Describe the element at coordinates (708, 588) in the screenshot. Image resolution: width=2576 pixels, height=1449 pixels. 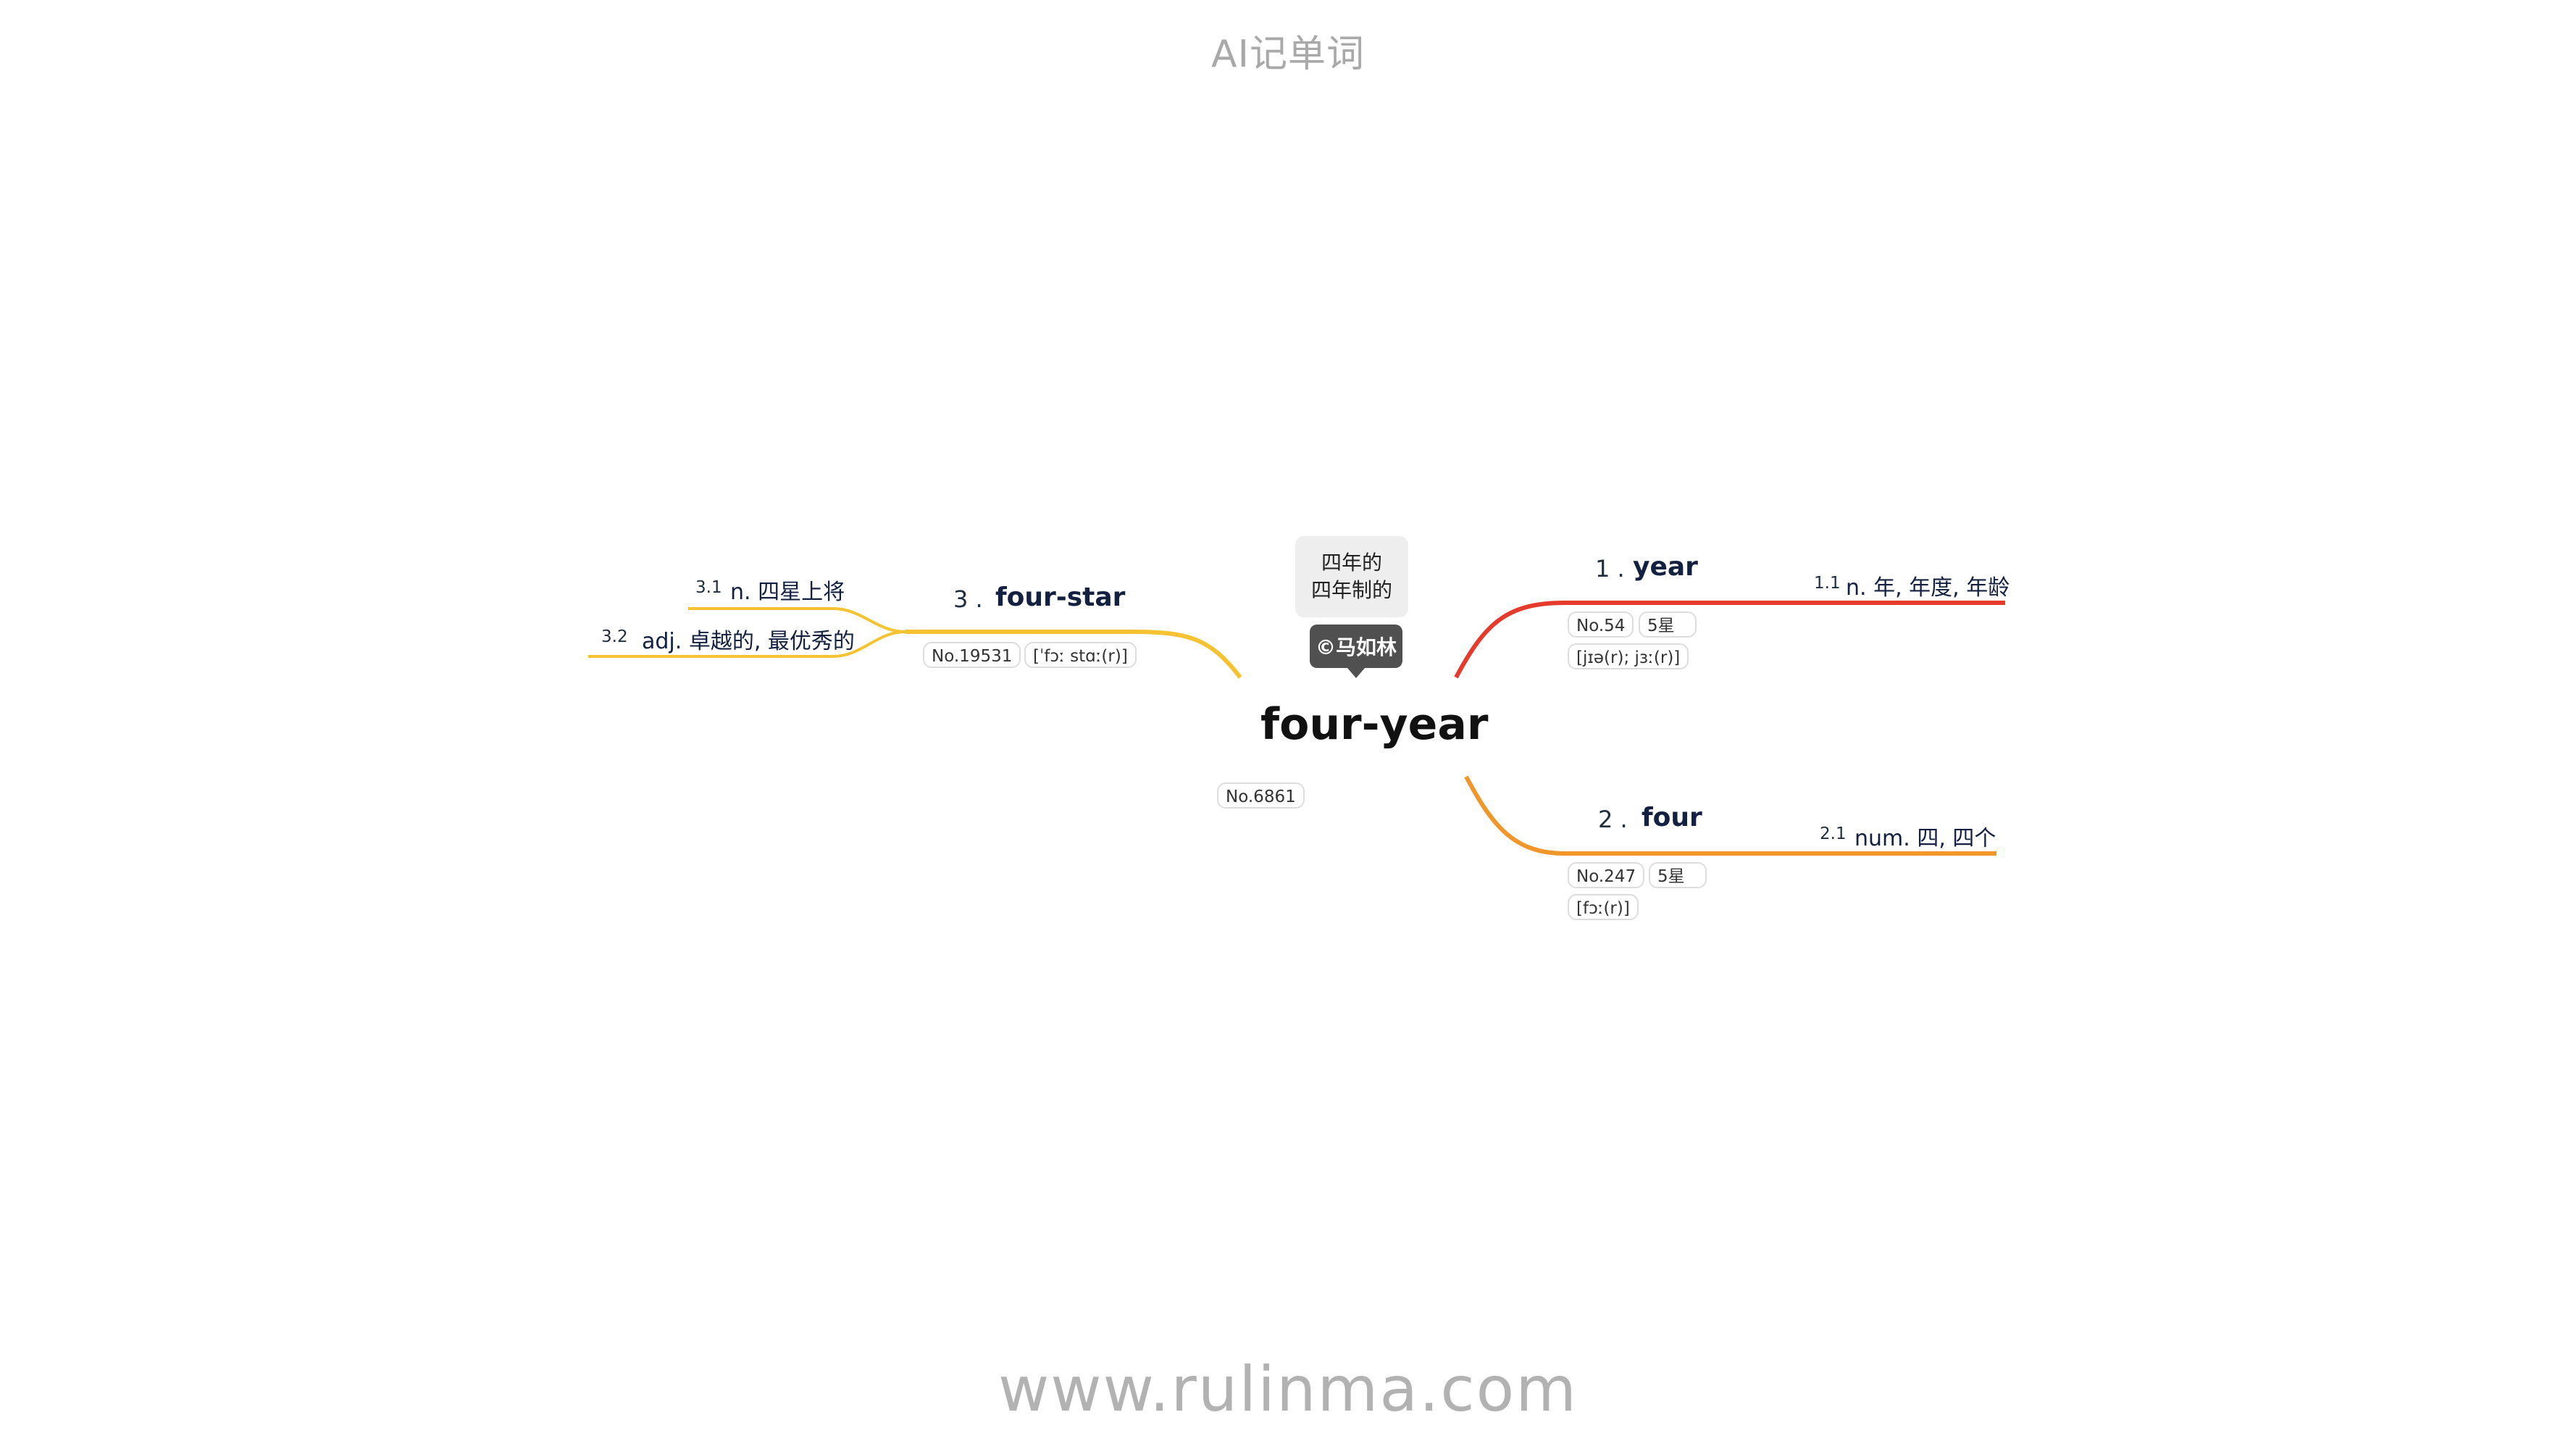
I see `sense-3-1-number: 3.1` at that location.